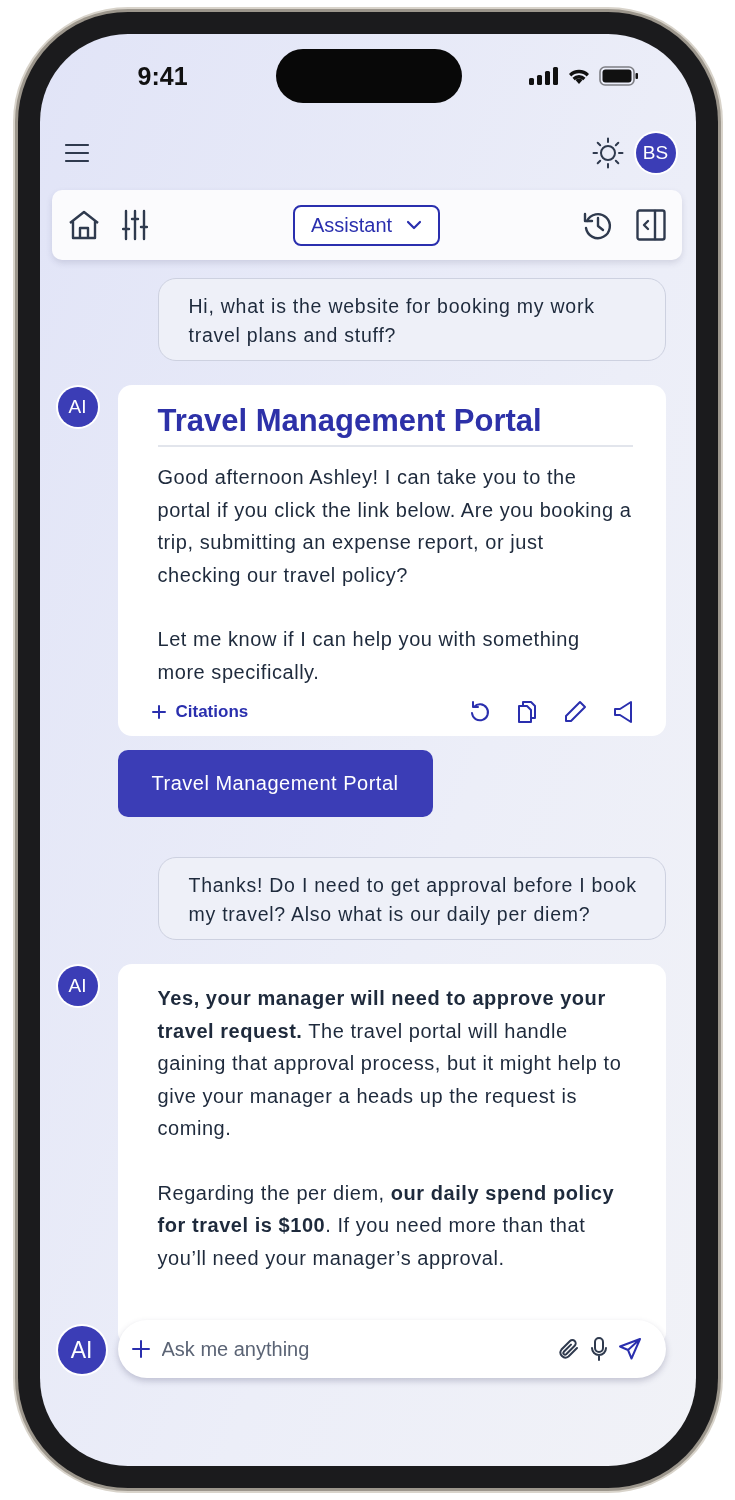 This screenshot has height=1500, width=735. What do you see at coordinates (395, 425) in the screenshot?
I see `response-title: Travel Management Portal` at bounding box center [395, 425].